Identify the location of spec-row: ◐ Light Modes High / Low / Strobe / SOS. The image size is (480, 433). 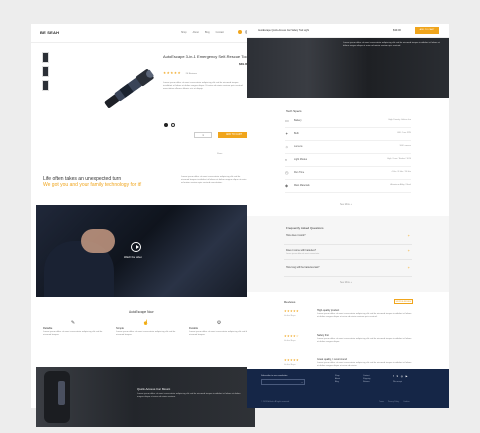
(348, 160).